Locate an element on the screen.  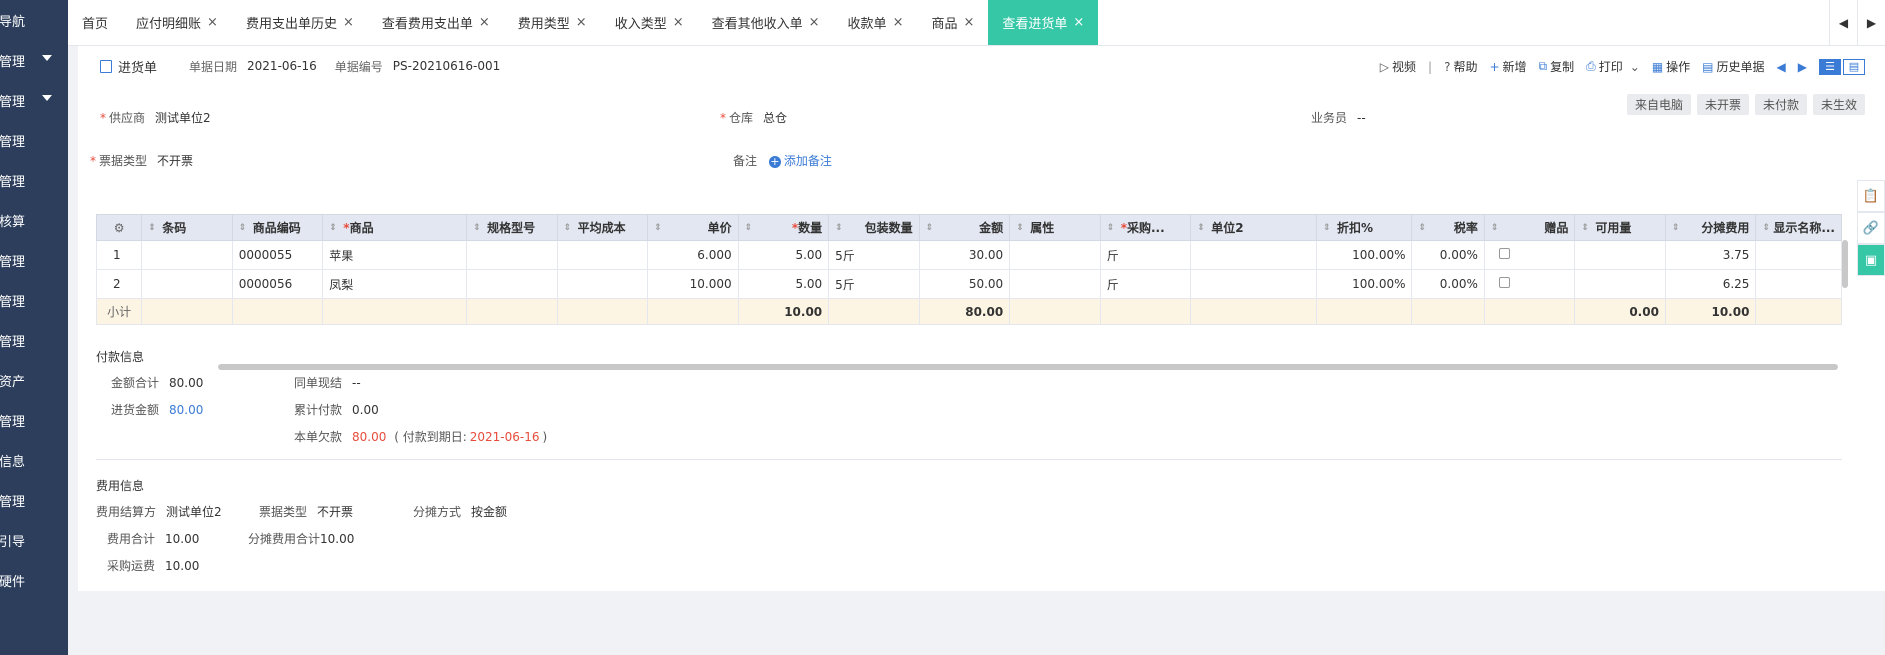
column-header: ⇕ 单价 is located at coordinates (693, 227).